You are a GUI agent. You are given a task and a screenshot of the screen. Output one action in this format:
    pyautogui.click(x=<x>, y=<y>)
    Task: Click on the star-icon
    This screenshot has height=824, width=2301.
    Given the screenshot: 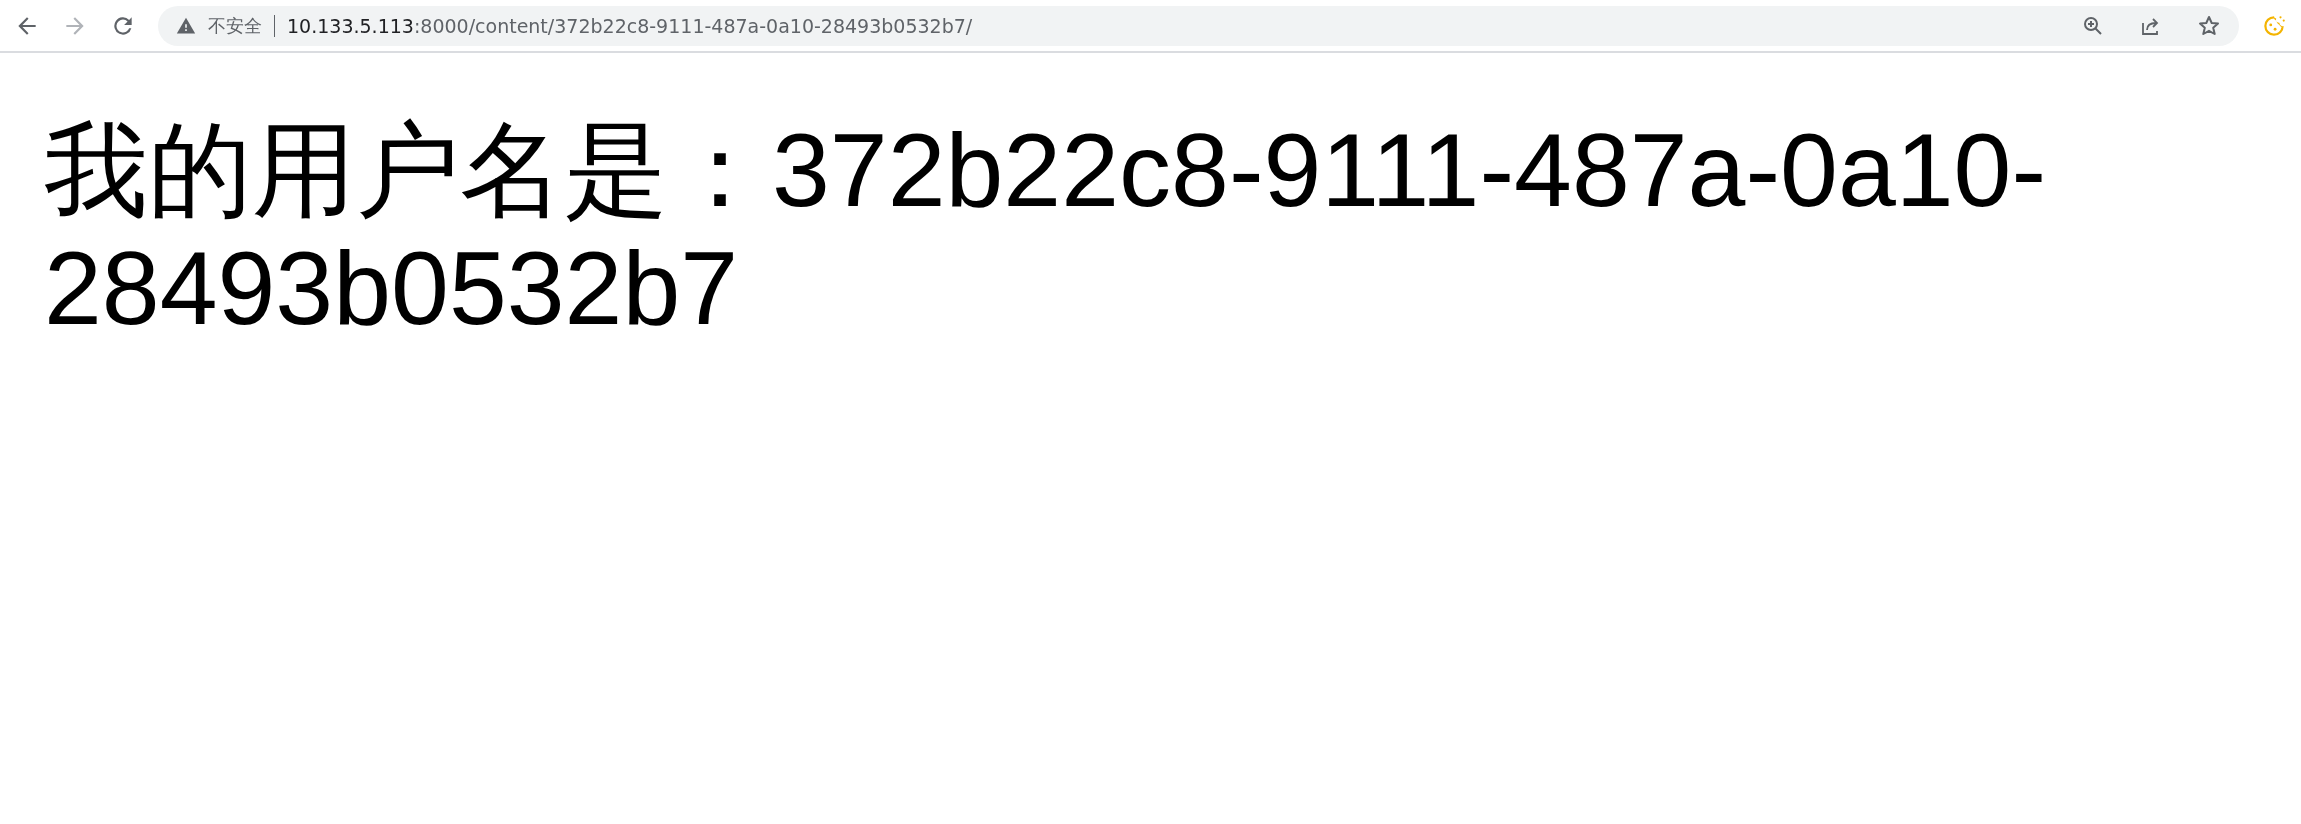 What is the action you would take?
    pyautogui.click(x=2209, y=25)
    